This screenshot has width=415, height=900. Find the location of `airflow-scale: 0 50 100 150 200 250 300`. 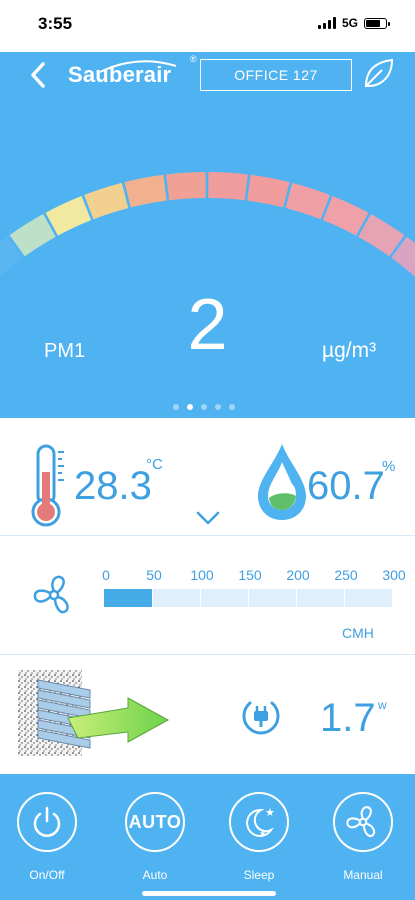

airflow-scale: 0 50 100 150 200 250 300 is located at coordinates (254, 575).